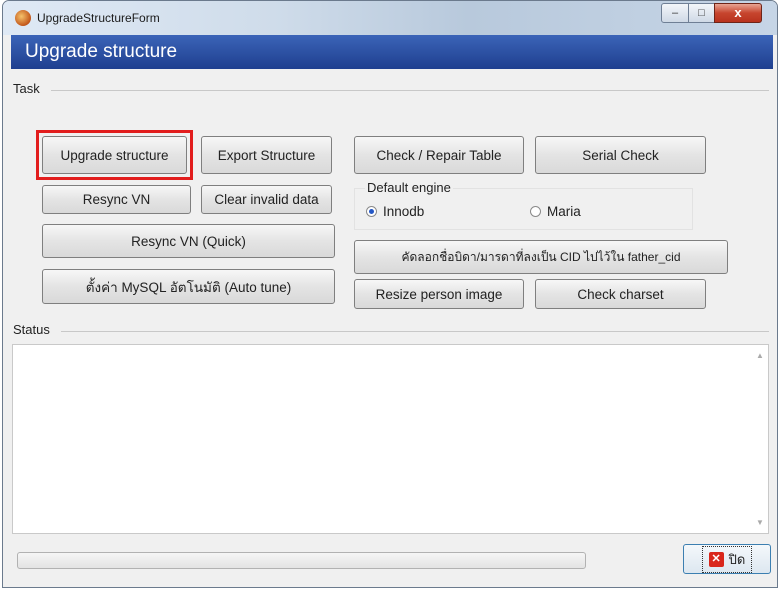 This screenshot has height=590, width=780. I want to click on radio-checked-icon, so click(371, 211).